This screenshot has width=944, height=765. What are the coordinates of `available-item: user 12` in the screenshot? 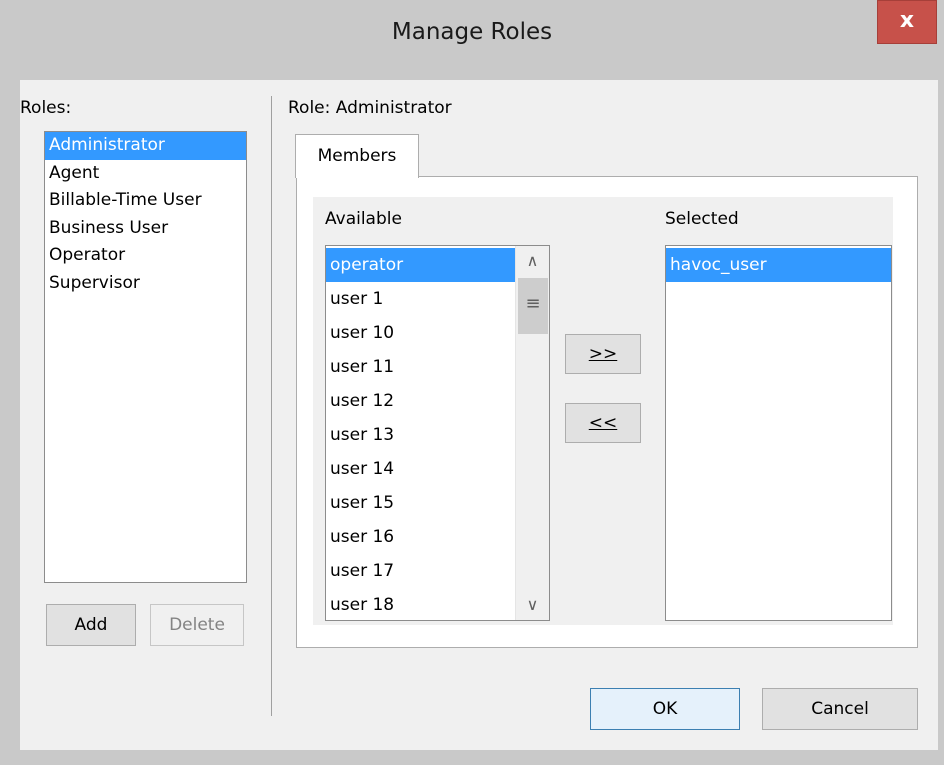 It's located at (421, 401).